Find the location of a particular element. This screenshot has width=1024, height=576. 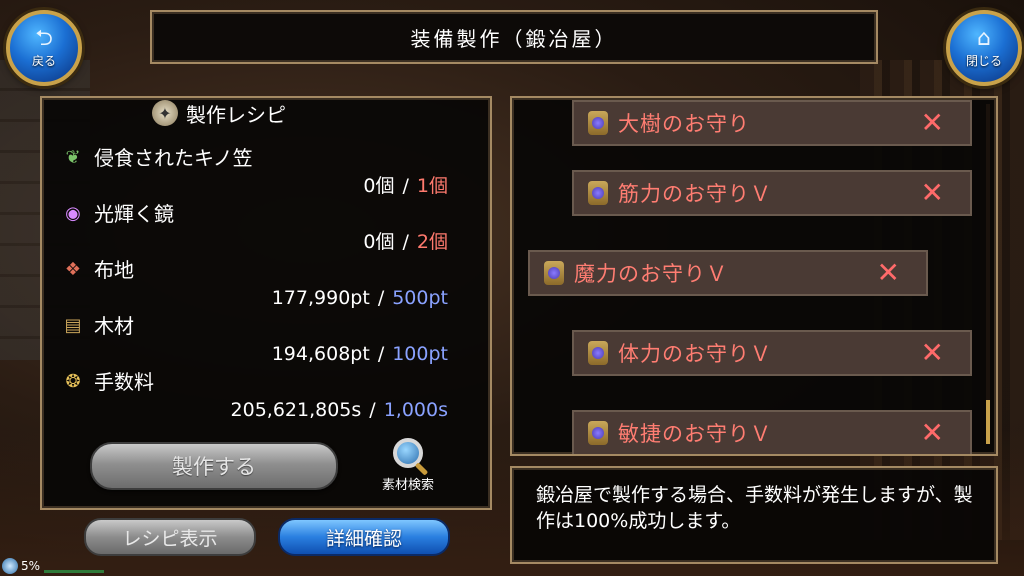

status-indicator: 5% is located at coordinates (52, 566).